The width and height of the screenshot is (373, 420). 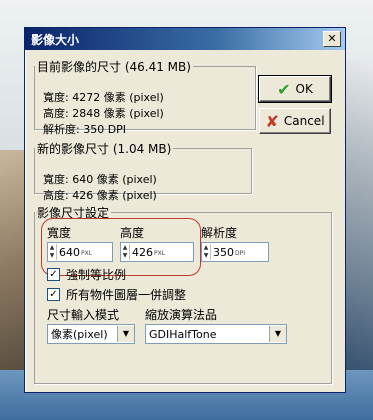 I want to click on width-value: 640, so click(x=69, y=252).